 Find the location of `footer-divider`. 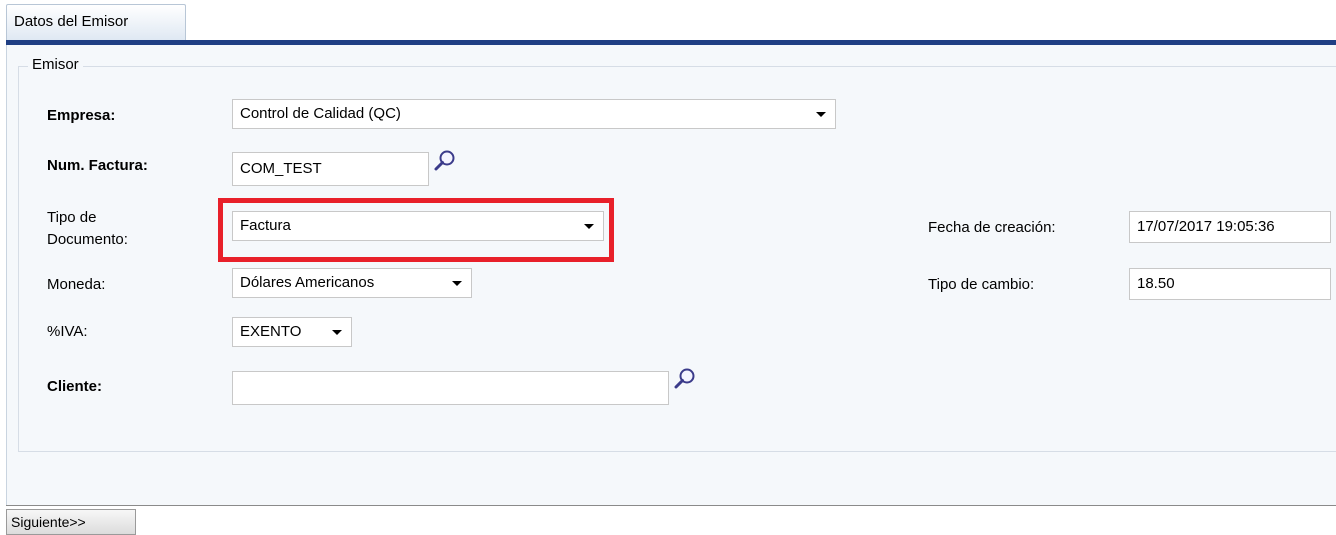

footer-divider is located at coordinates (671, 505).